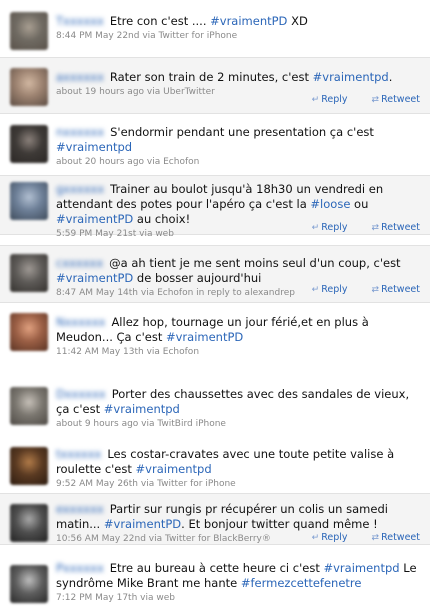 This screenshot has width=430, height=613. Describe the element at coordinates (330, 204) in the screenshot. I see `hashtag-link: #loose` at that location.